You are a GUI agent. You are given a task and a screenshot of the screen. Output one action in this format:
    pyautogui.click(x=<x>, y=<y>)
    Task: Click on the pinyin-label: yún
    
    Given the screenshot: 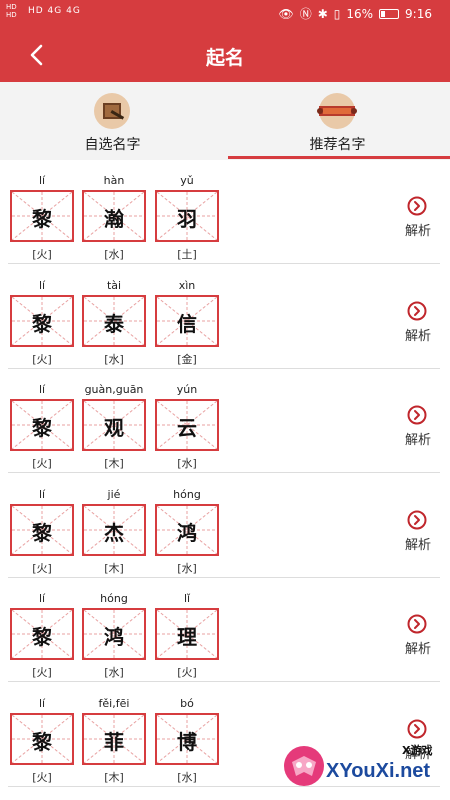 What is the action you would take?
    pyautogui.click(x=187, y=389)
    